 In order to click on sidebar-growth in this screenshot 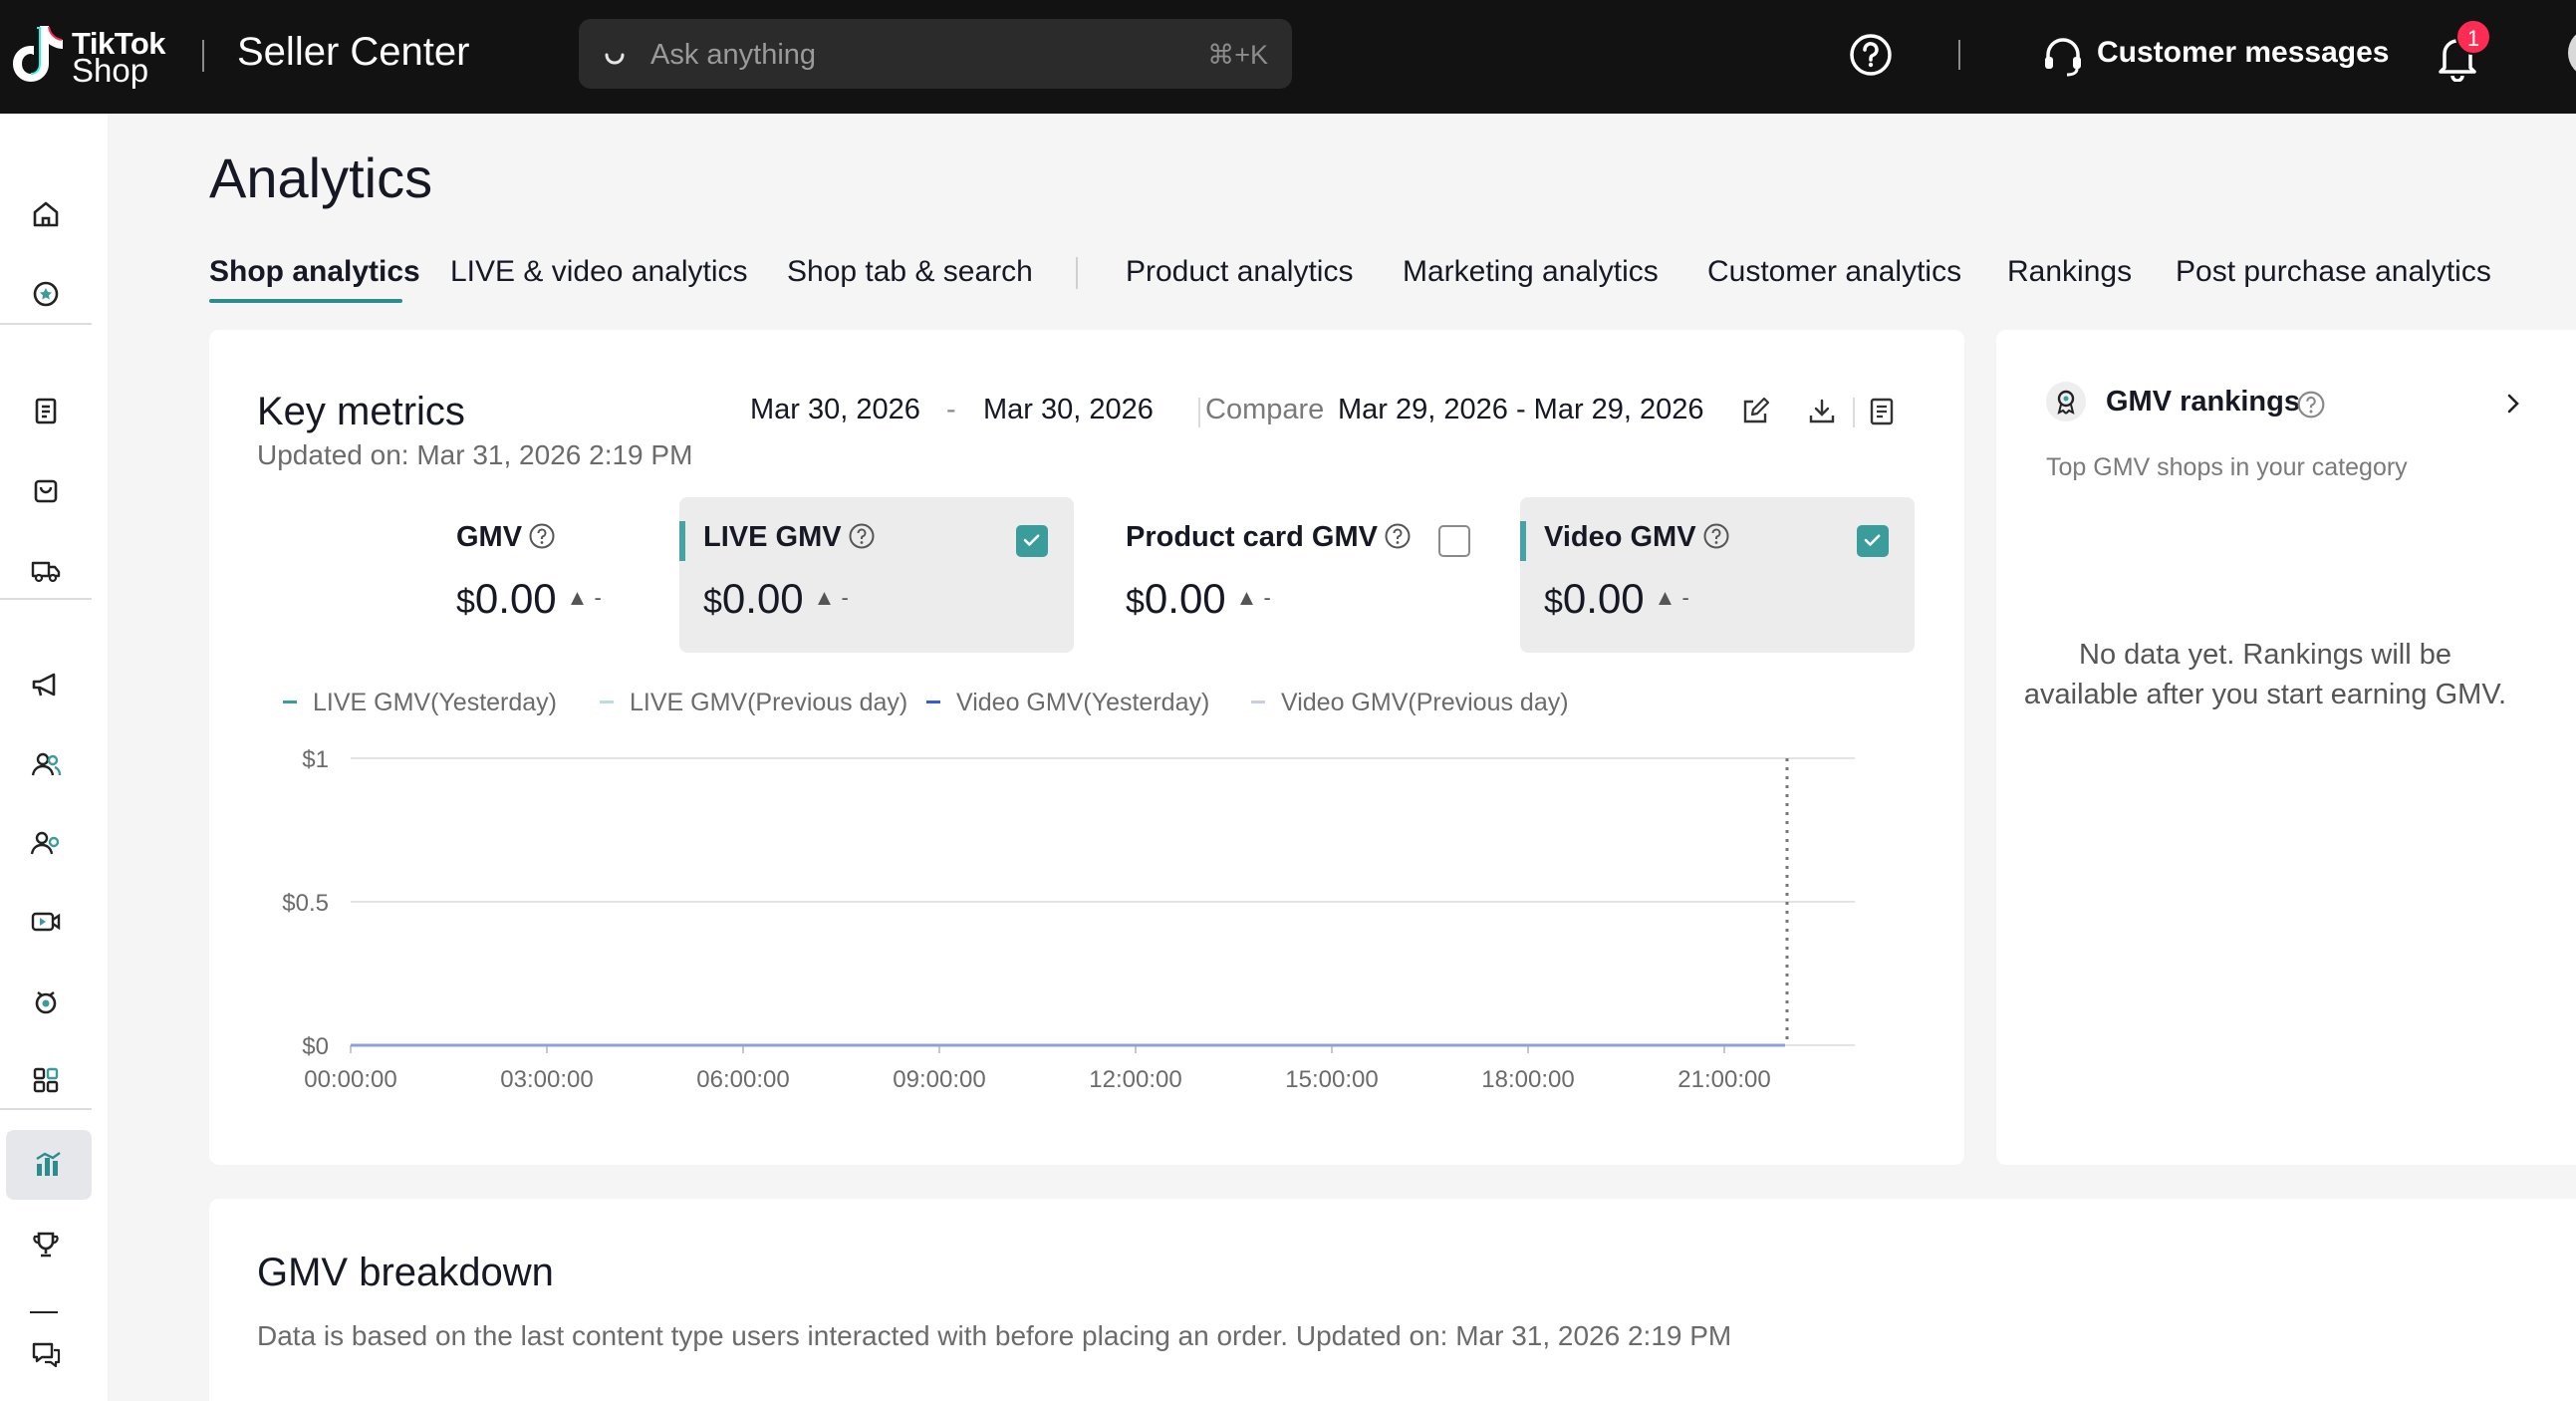, I will do `click(46, 294)`.